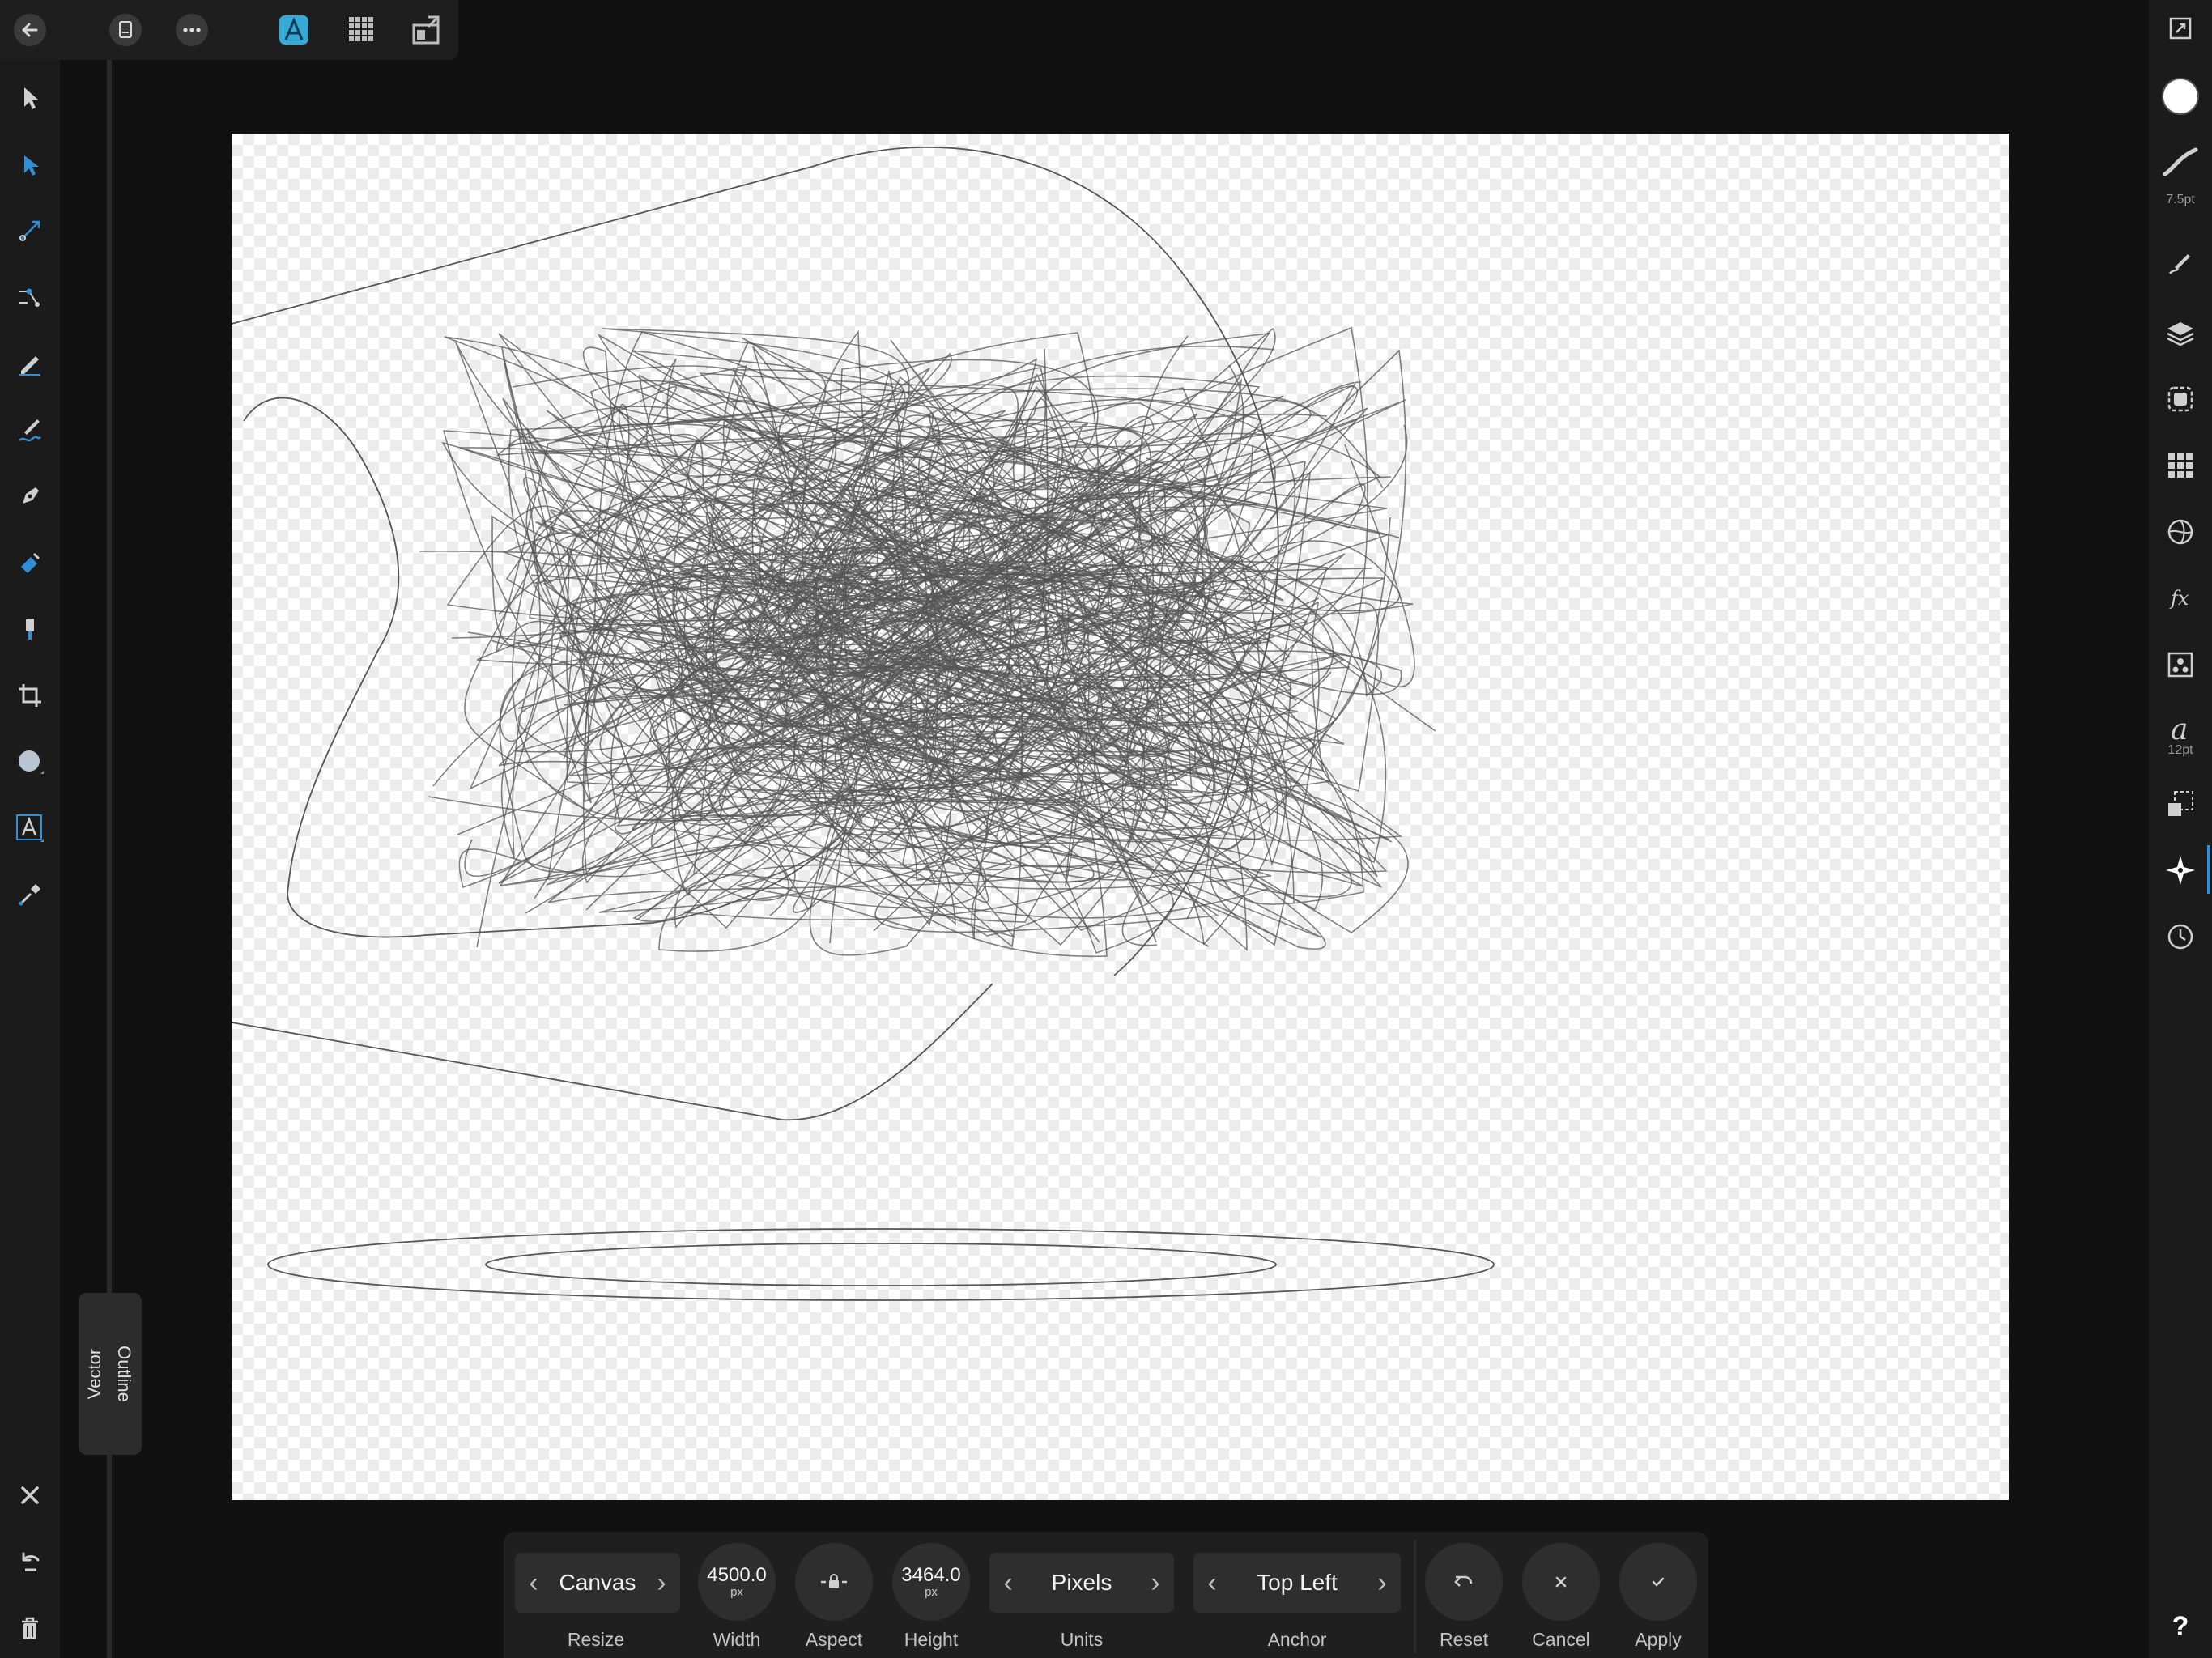  I want to click on history-icon, so click(2181, 936).